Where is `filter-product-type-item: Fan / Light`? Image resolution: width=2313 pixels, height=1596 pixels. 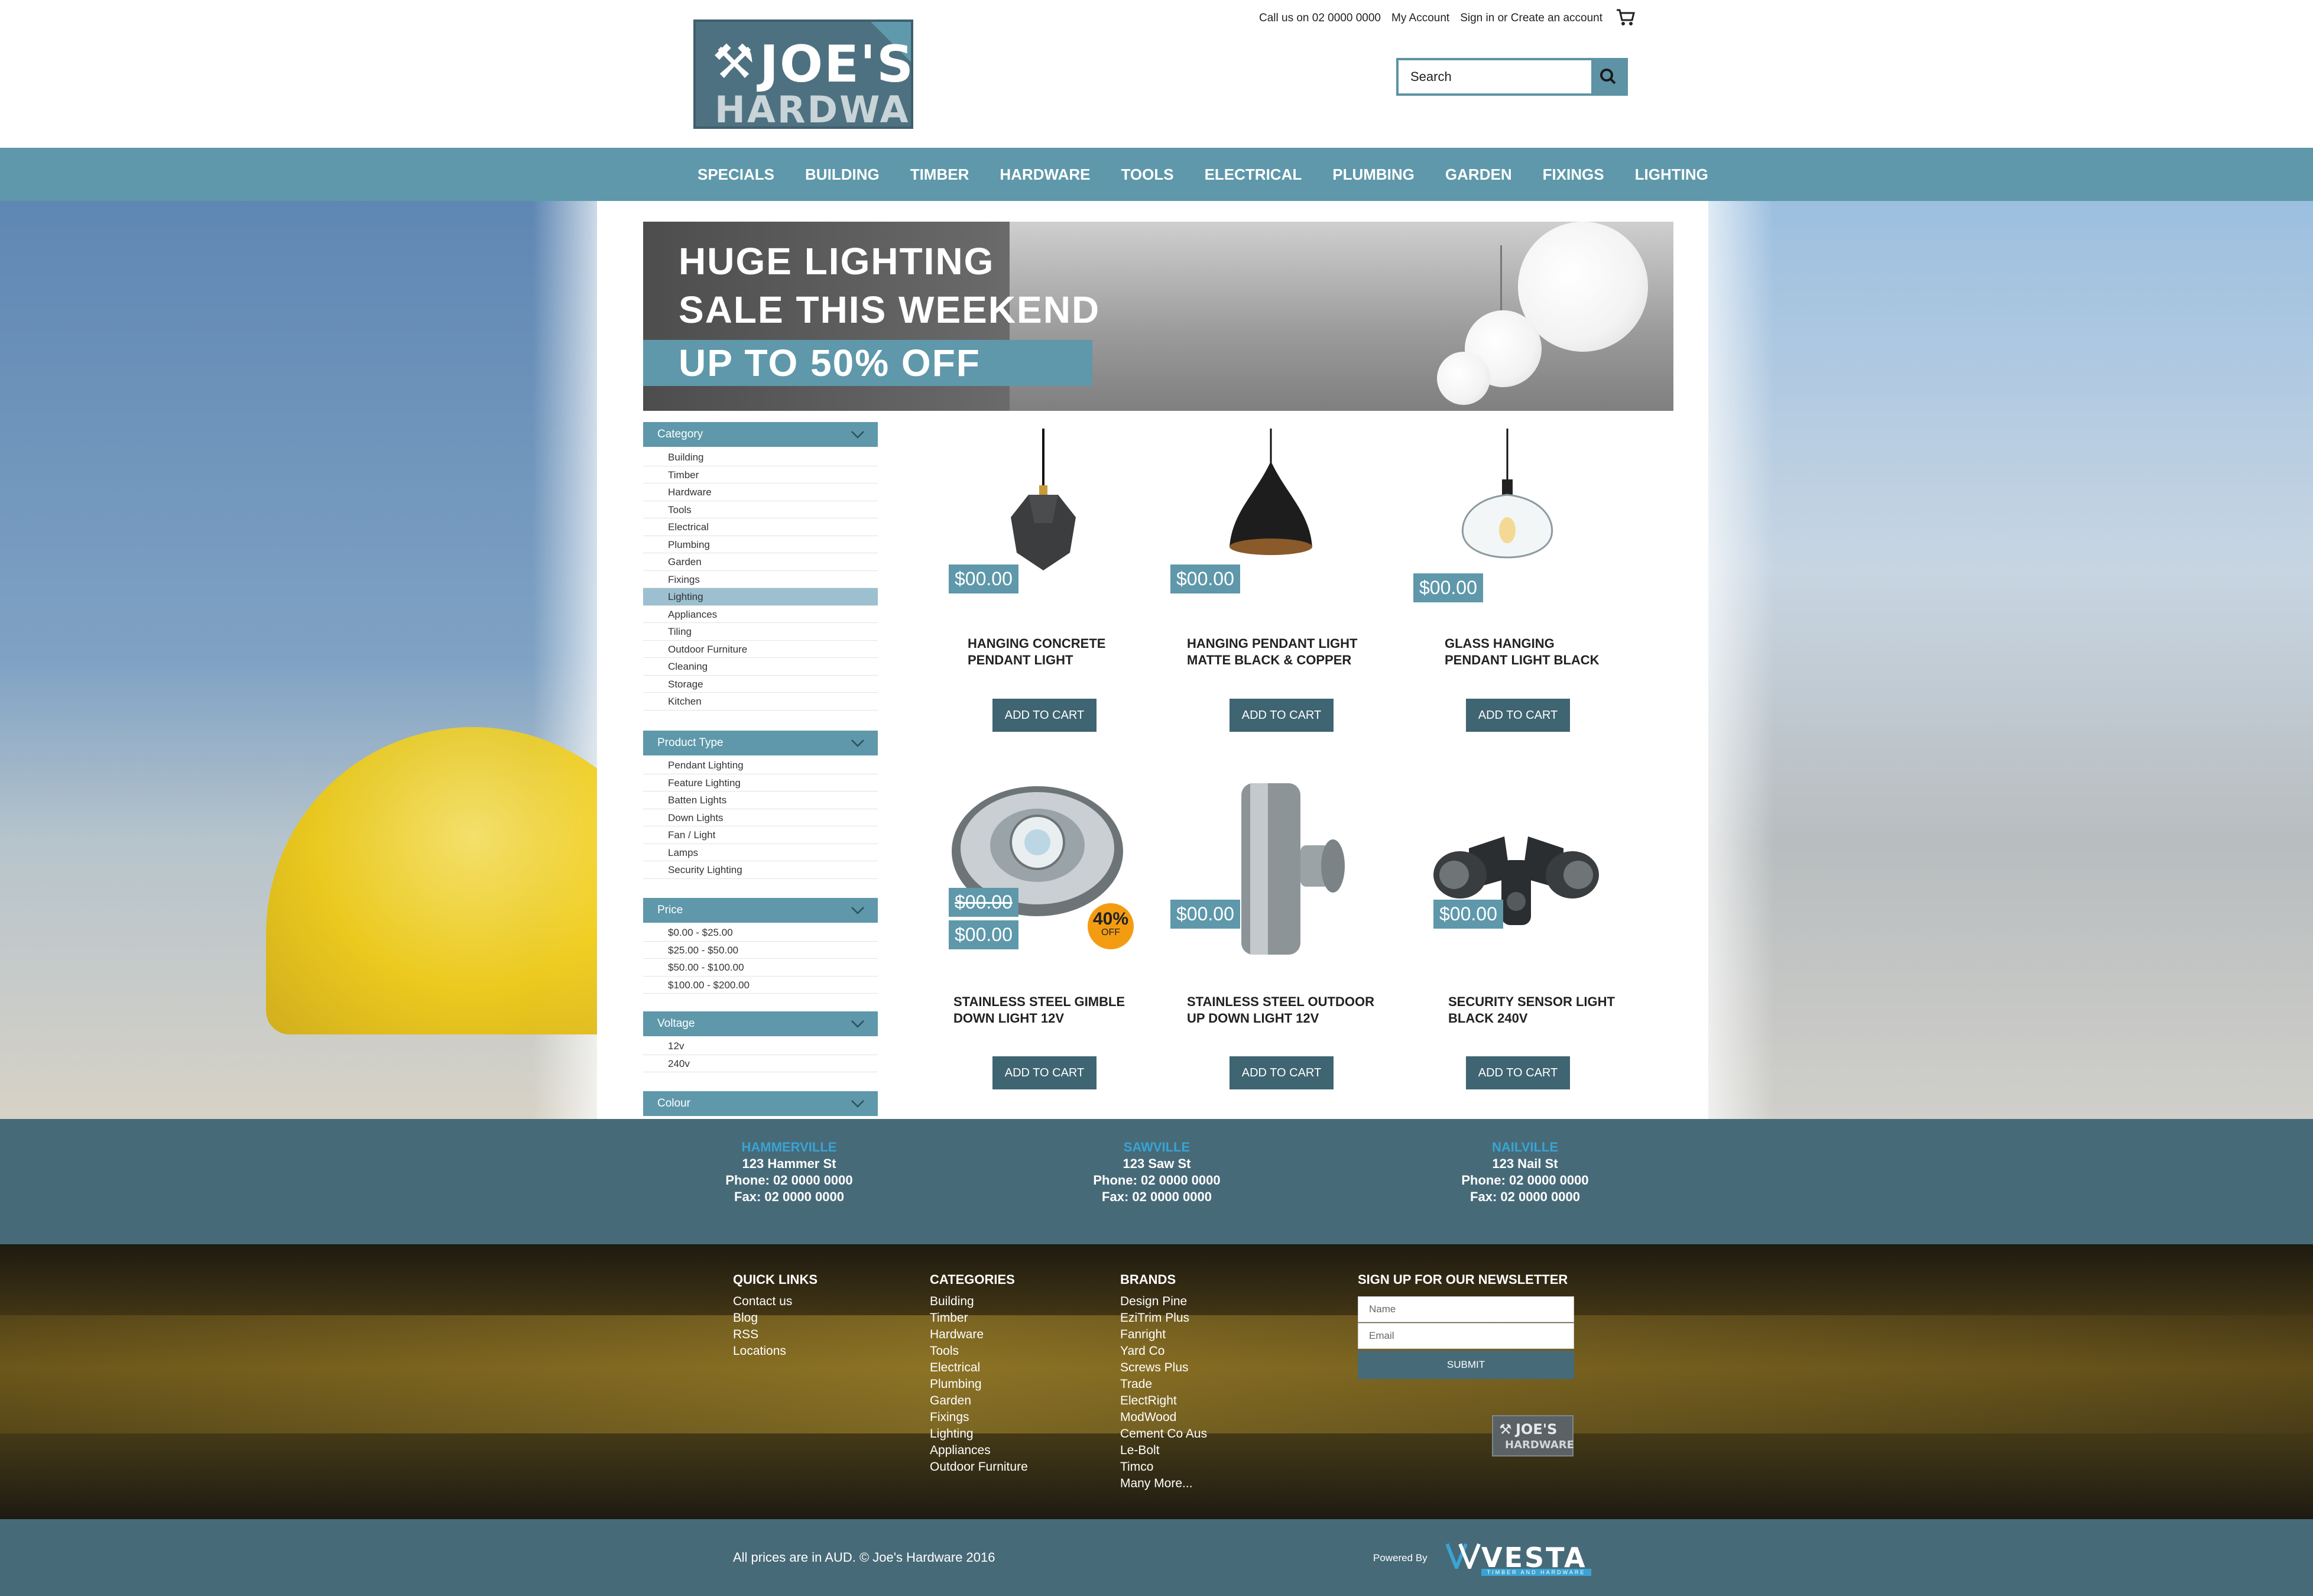
filter-product-type-item: Fan / Light is located at coordinates (760, 835).